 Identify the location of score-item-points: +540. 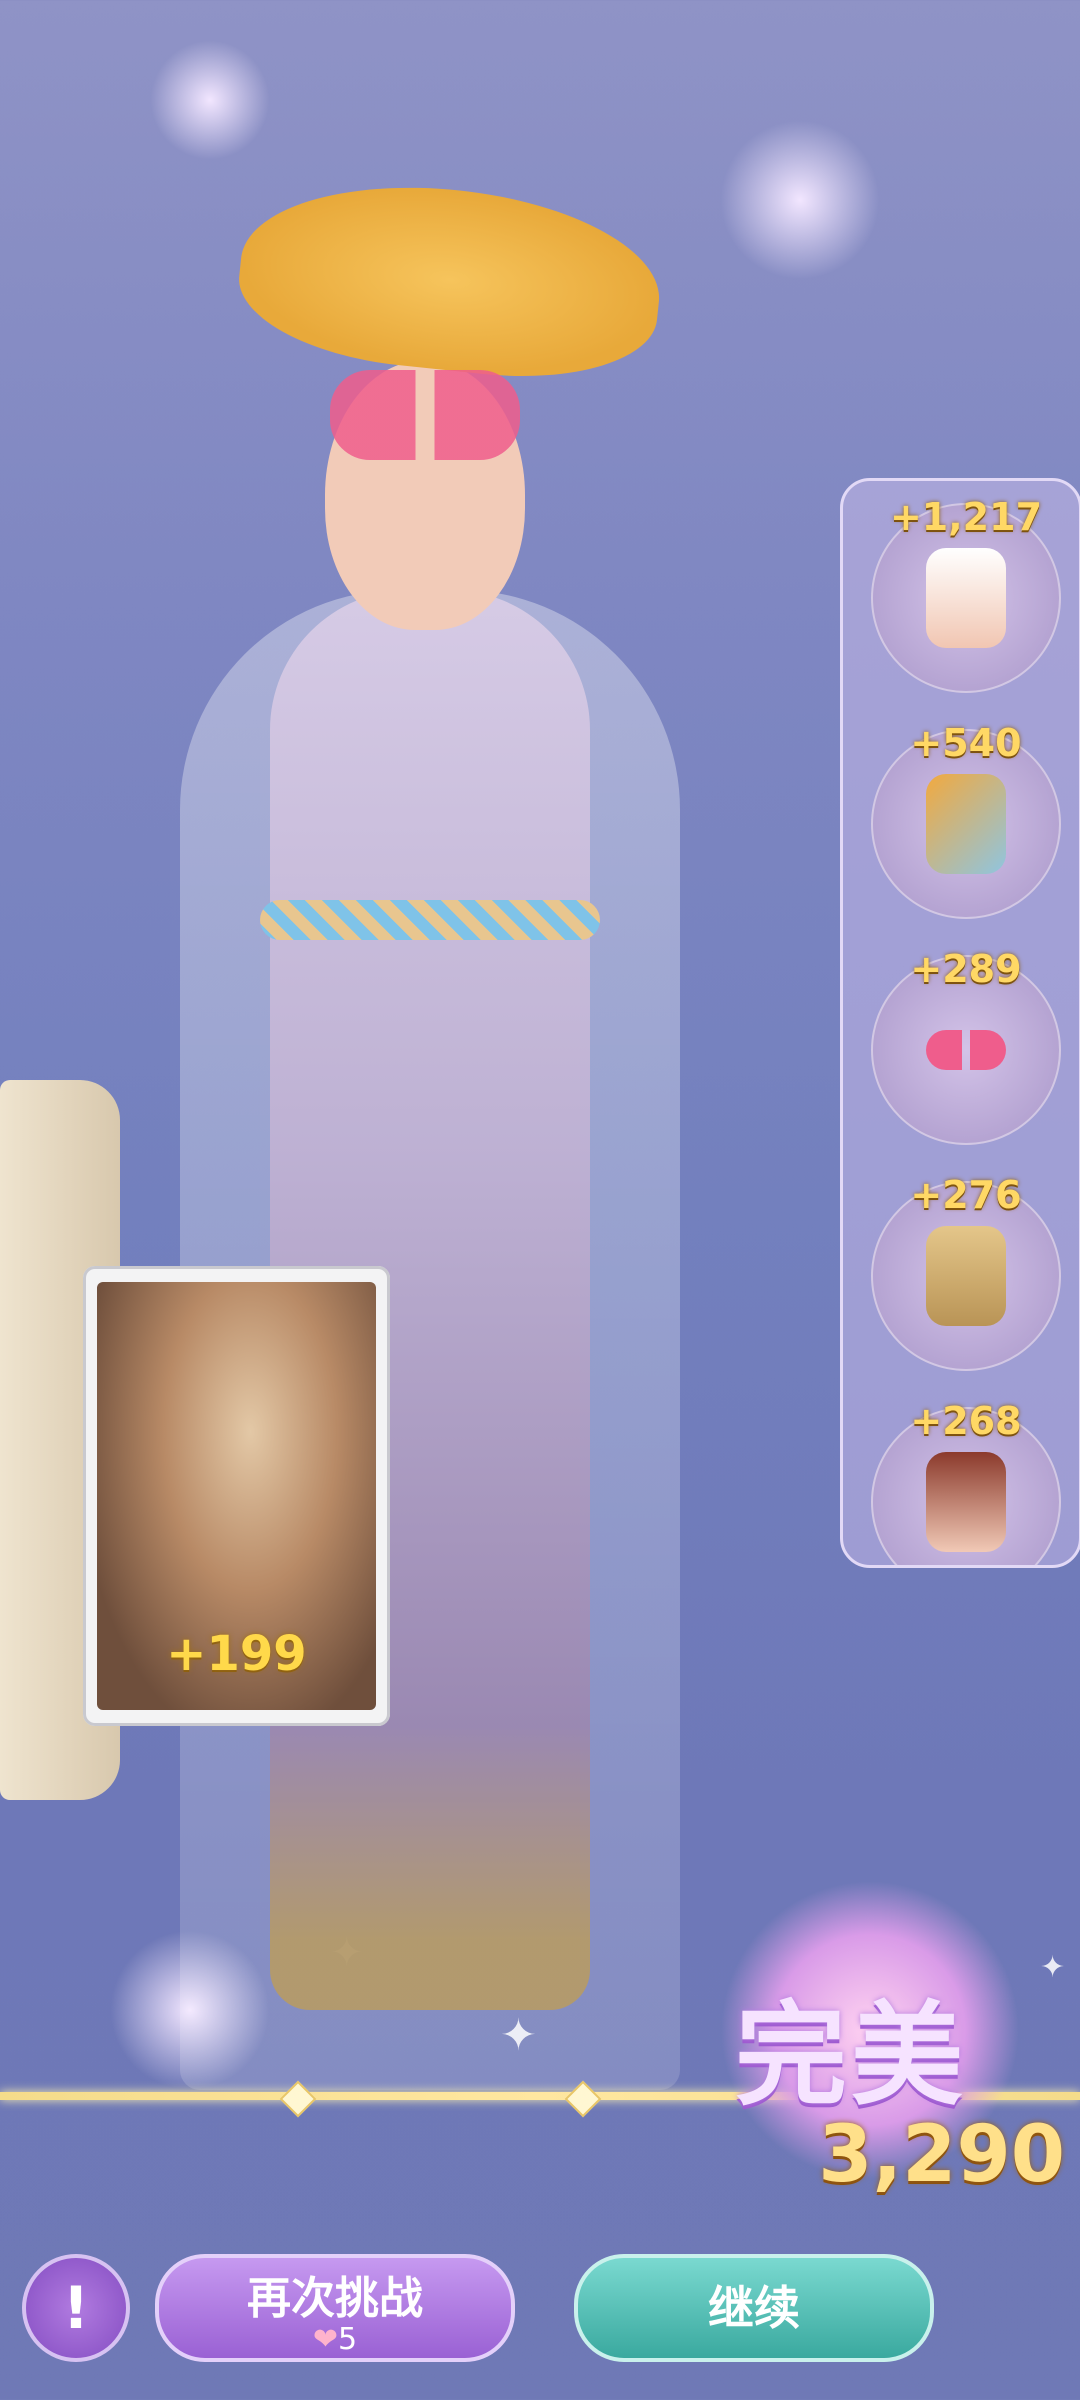
(966, 743).